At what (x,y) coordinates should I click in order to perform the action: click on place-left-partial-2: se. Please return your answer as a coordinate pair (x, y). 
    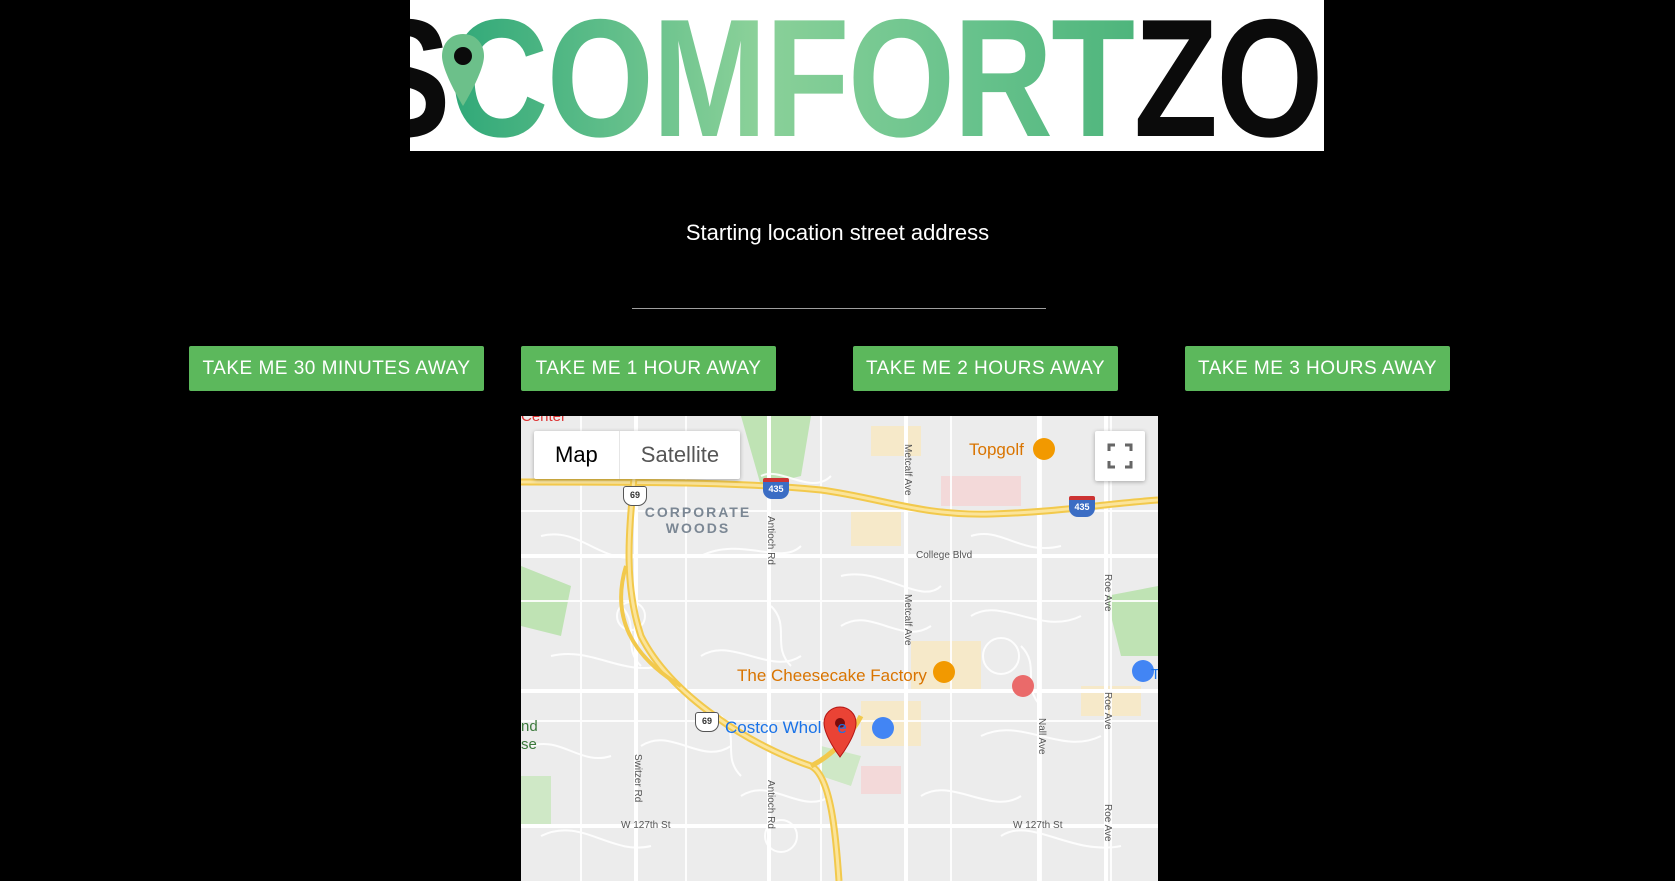
    Looking at the image, I should click on (529, 744).